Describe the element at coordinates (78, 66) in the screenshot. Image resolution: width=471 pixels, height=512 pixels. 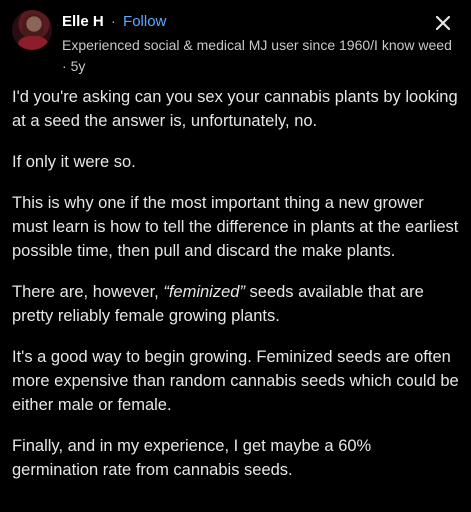
I see `post-age: 5y` at that location.